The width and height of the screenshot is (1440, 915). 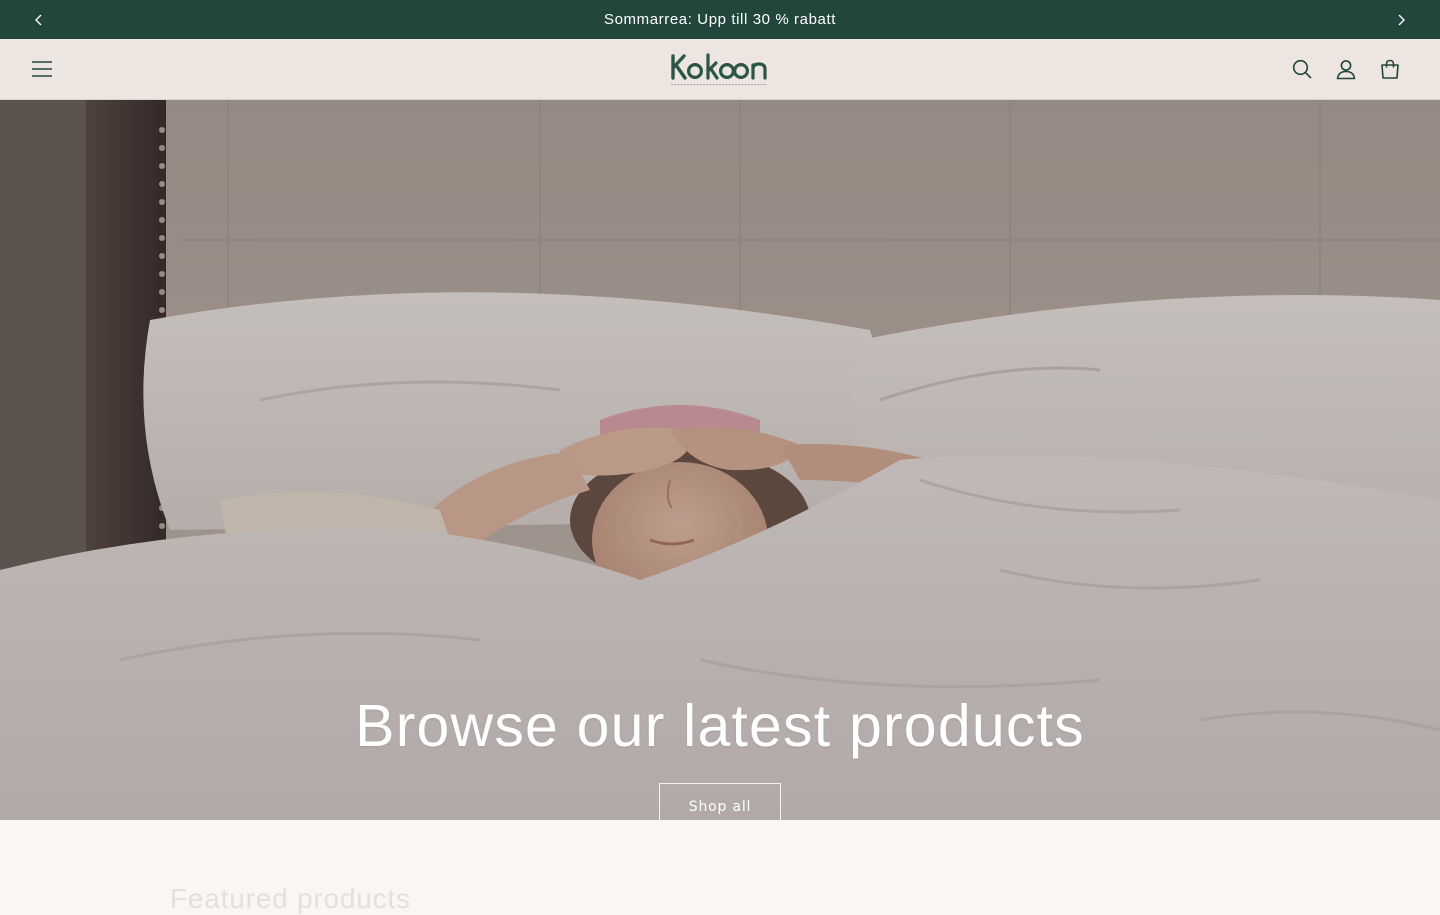 I want to click on account-icon, so click(x=1346, y=69).